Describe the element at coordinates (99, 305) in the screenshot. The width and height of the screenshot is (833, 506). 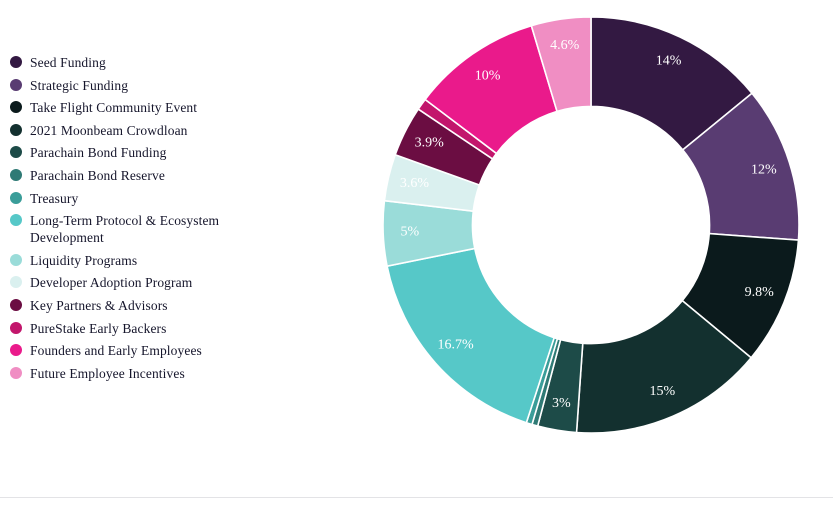
I see `legend-item-label: Key Partners & Advisors` at that location.